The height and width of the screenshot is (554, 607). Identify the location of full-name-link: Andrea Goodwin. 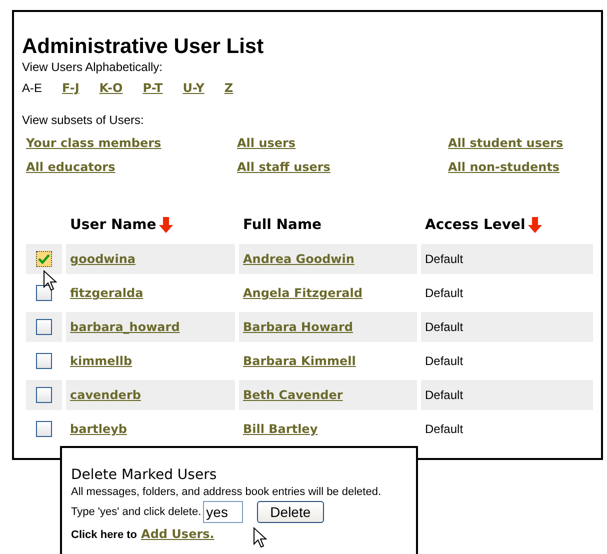
(298, 259).